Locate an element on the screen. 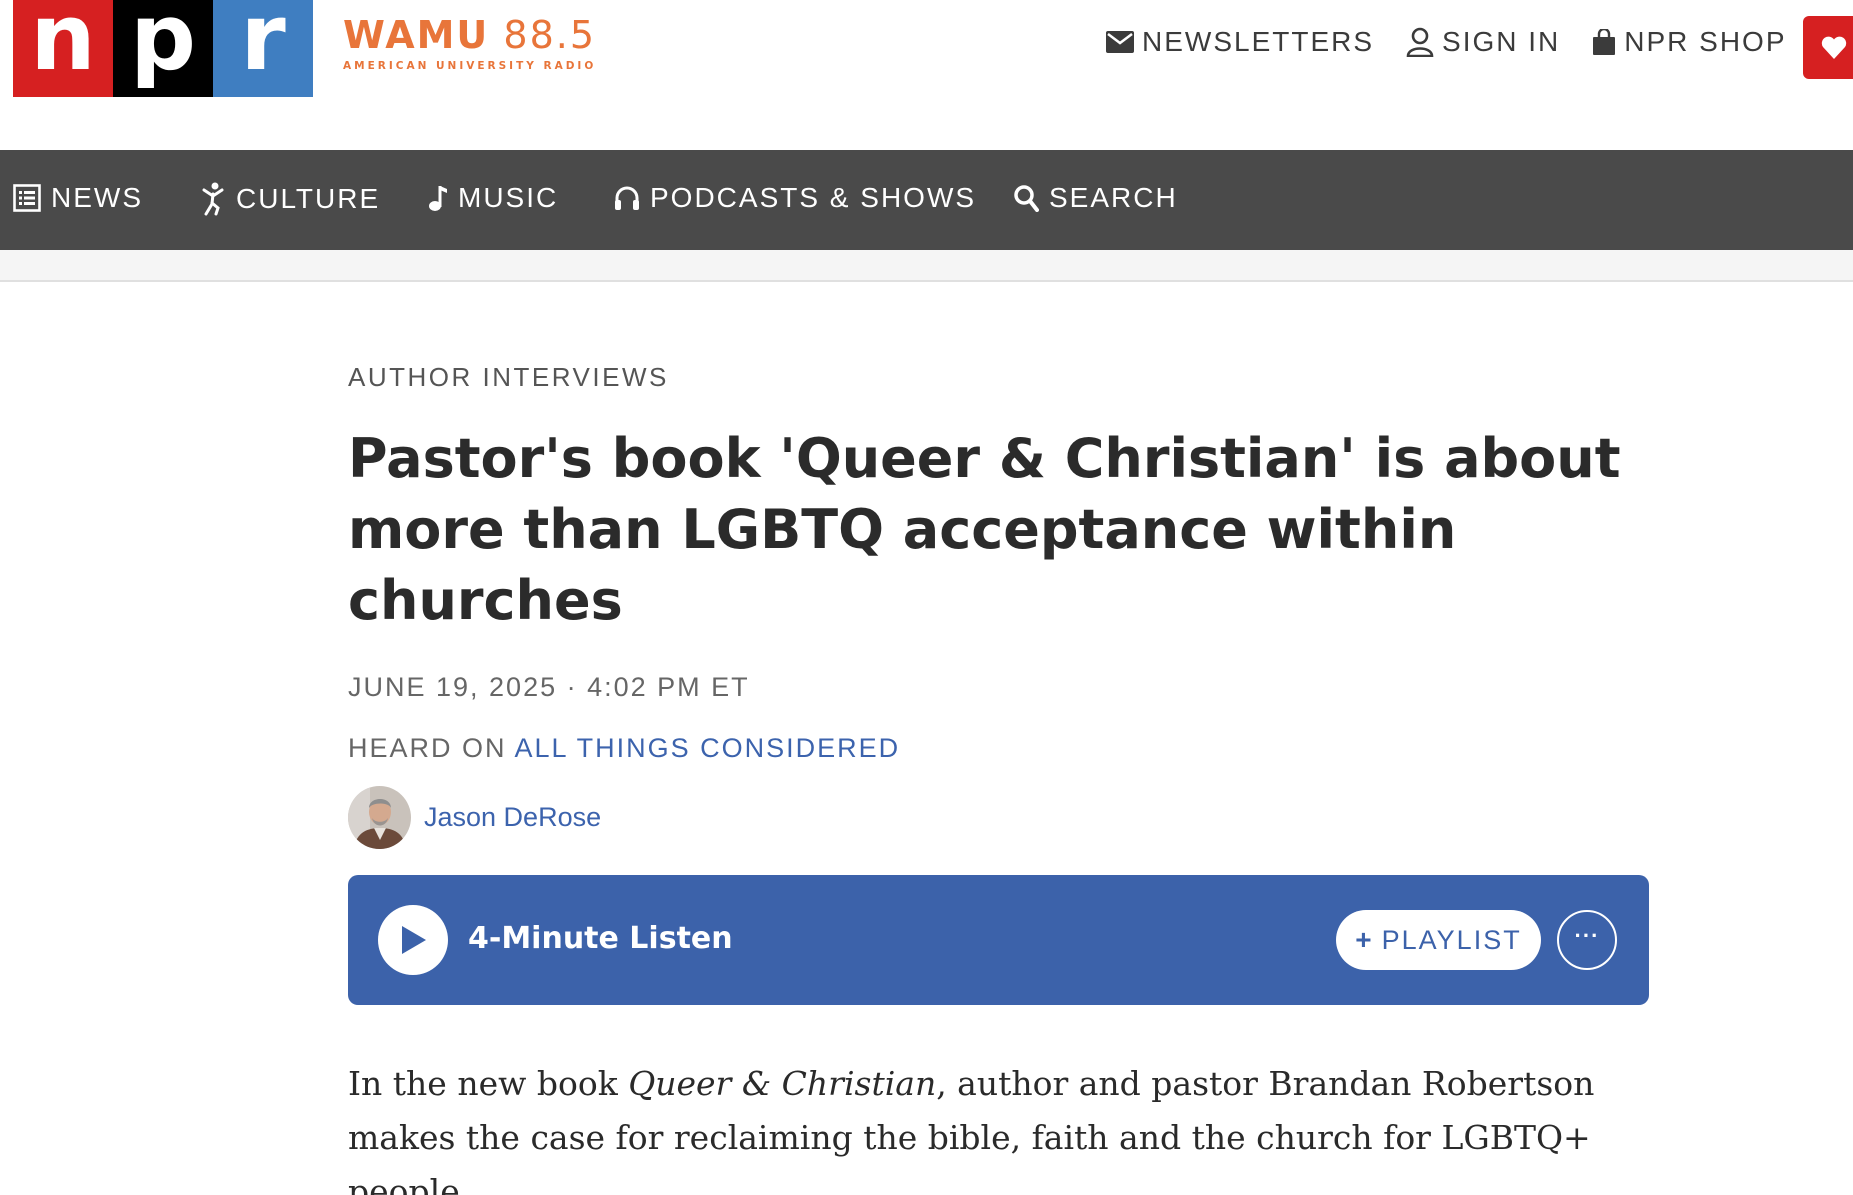  newsletters-link: NEWSLETTERS is located at coordinates (1240, 42).